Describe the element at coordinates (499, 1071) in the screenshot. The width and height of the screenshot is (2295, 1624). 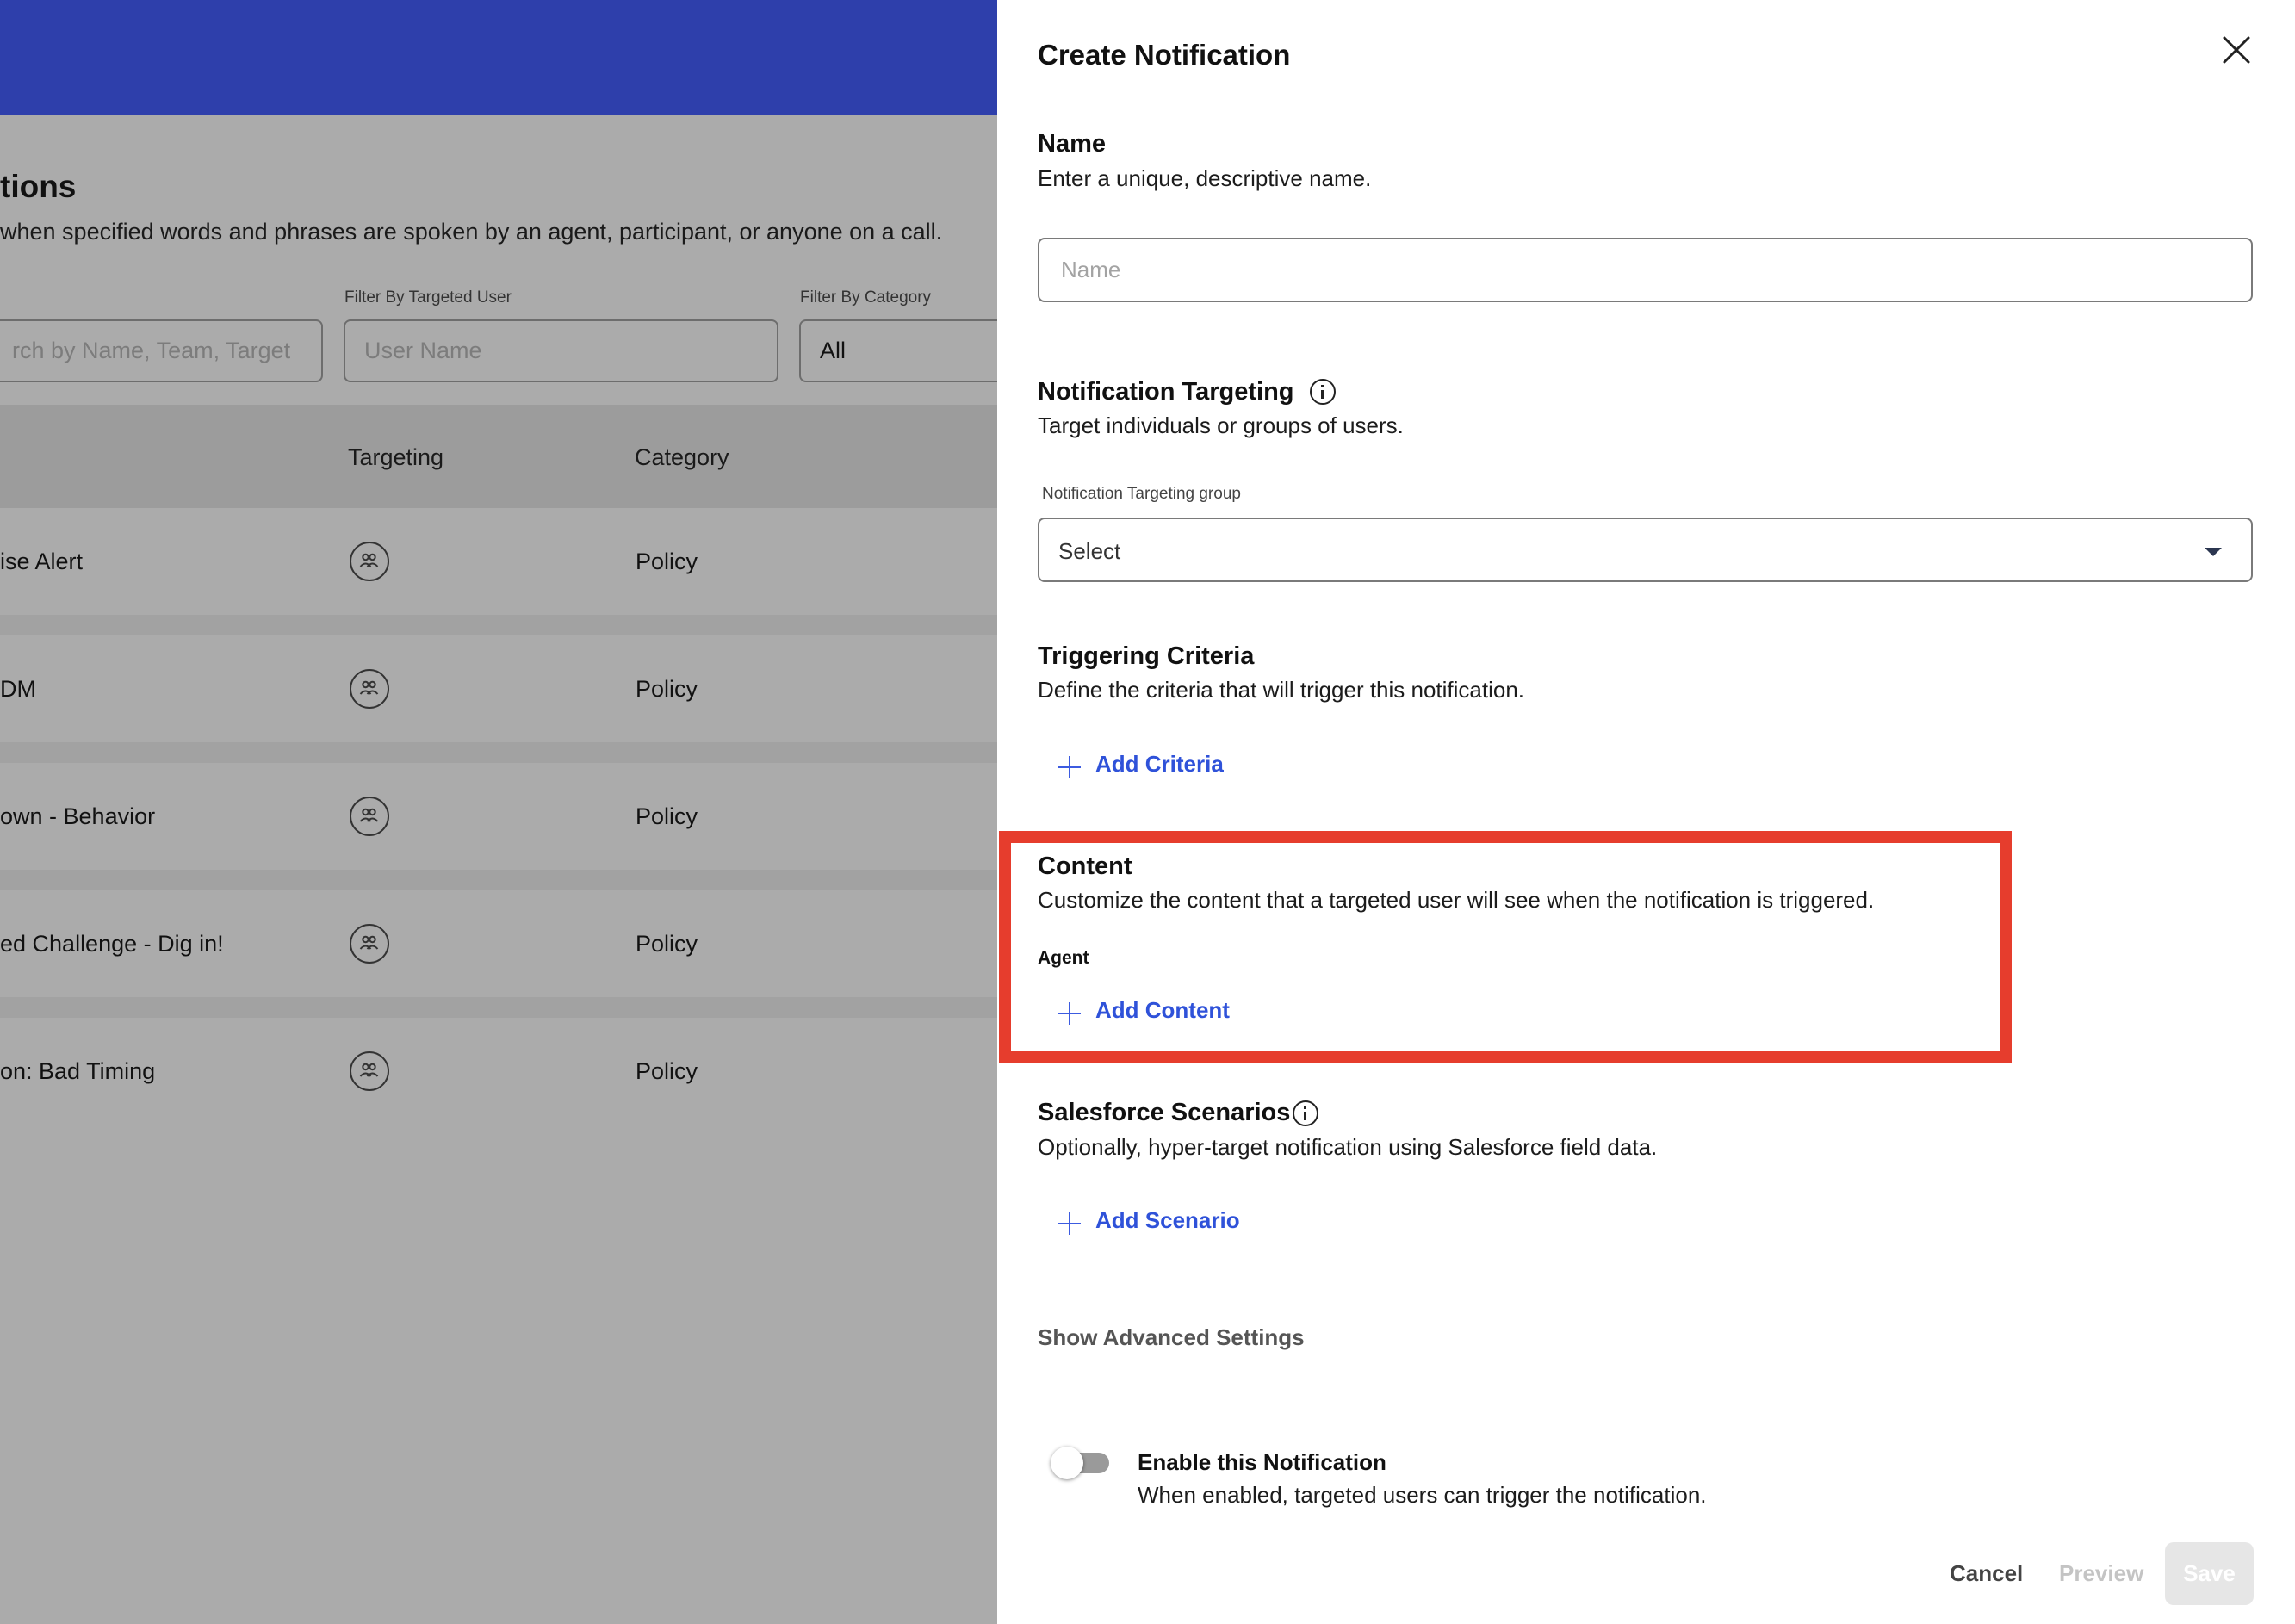
I see `table-row: on: Bad Timing Policy` at that location.